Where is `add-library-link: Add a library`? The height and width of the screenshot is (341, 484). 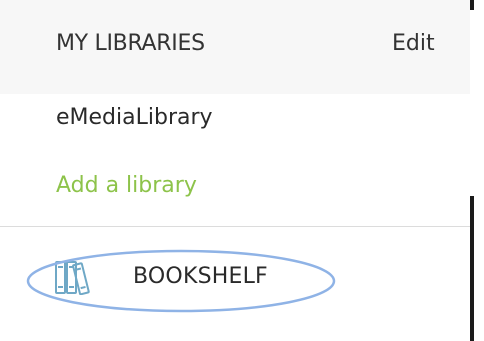 add-library-link: Add a library is located at coordinates (126, 185).